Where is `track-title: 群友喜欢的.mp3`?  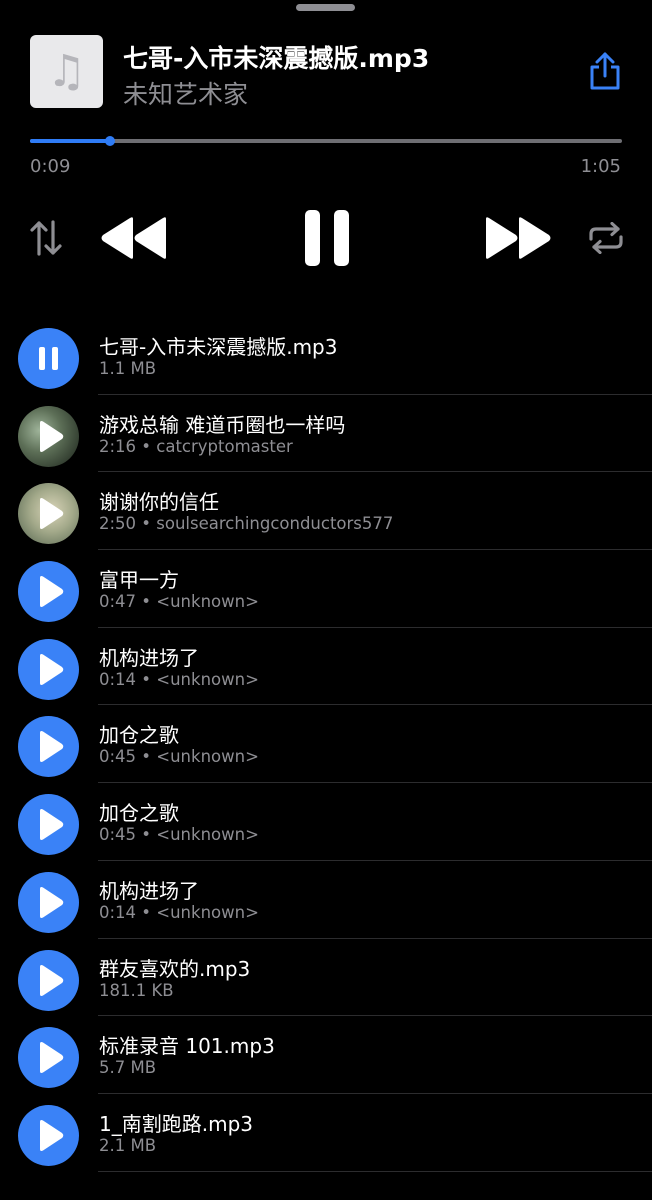 track-title: 群友喜欢的.mp3 is located at coordinates (175, 968).